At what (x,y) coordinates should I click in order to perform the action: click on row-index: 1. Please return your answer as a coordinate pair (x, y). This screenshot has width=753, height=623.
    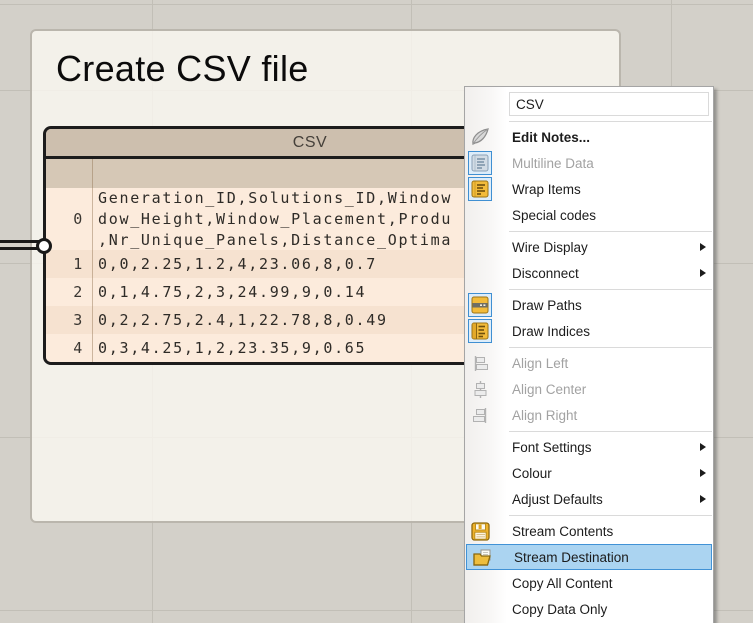
    Looking at the image, I should click on (69, 264).